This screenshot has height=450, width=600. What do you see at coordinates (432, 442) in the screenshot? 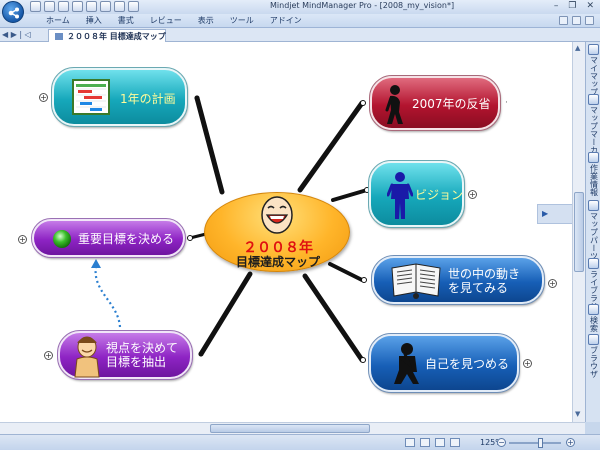
I see `status-view-buttons` at bounding box center [432, 442].